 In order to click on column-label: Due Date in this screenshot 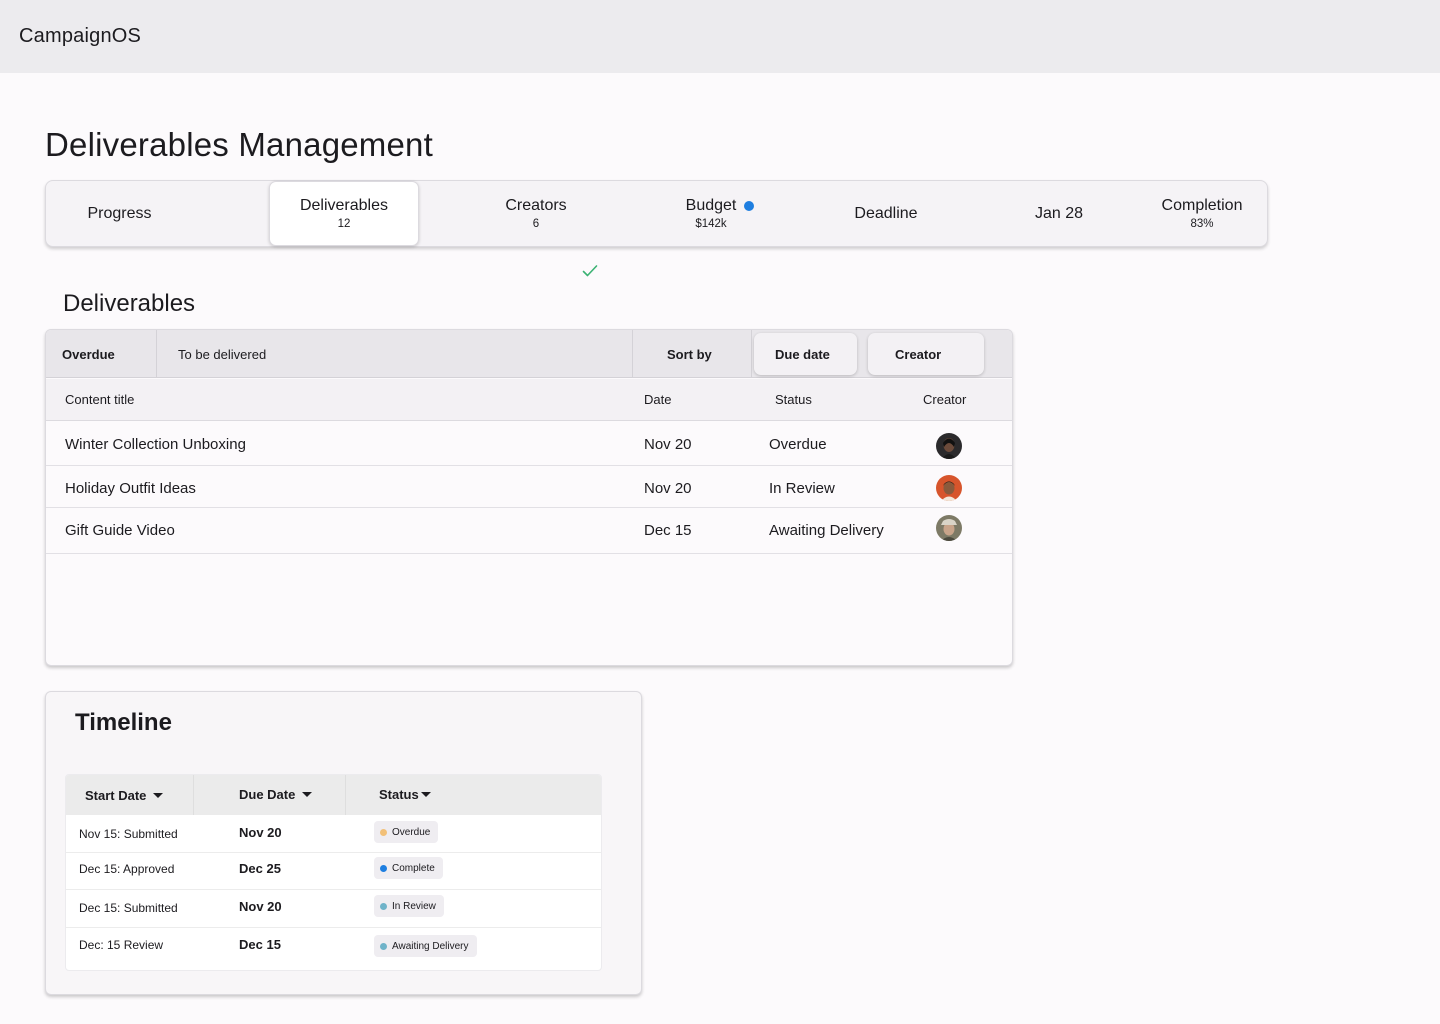, I will do `click(267, 794)`.